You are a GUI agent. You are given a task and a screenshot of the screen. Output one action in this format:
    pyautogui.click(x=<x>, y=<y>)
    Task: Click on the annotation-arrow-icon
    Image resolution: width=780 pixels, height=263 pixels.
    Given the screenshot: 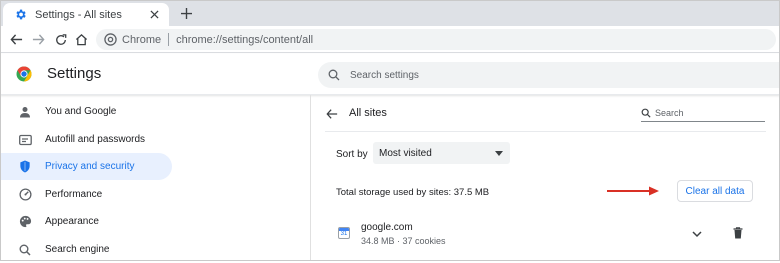 What is the action you would take?
    pyautogui.click(x=633, y=191)
    